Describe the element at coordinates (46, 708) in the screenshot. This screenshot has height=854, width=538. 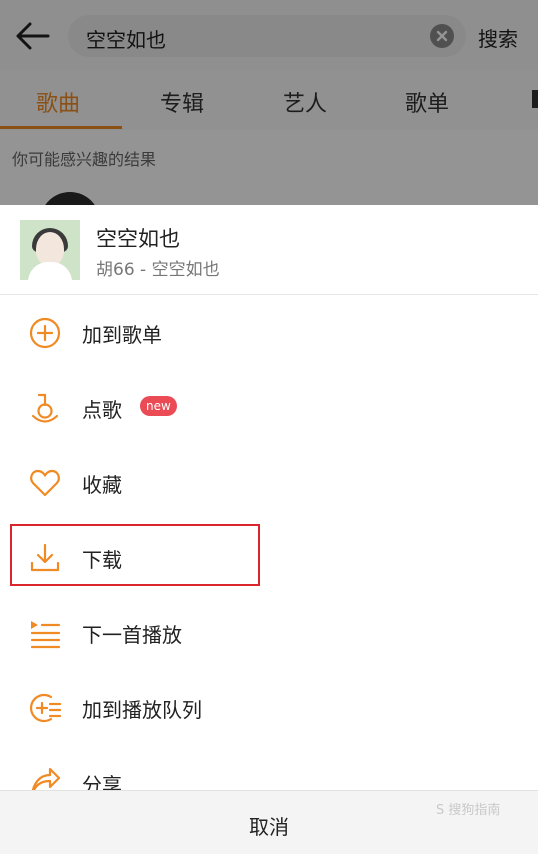
I see `add-to-queue-icon` at that location.